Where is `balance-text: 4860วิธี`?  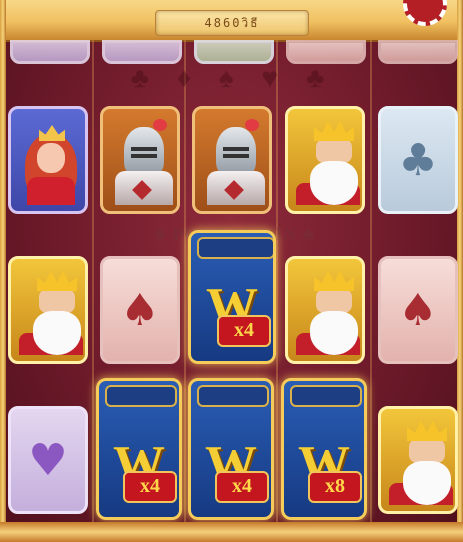
balance-text: 4860วิธี is located at coordinates (232, 22).